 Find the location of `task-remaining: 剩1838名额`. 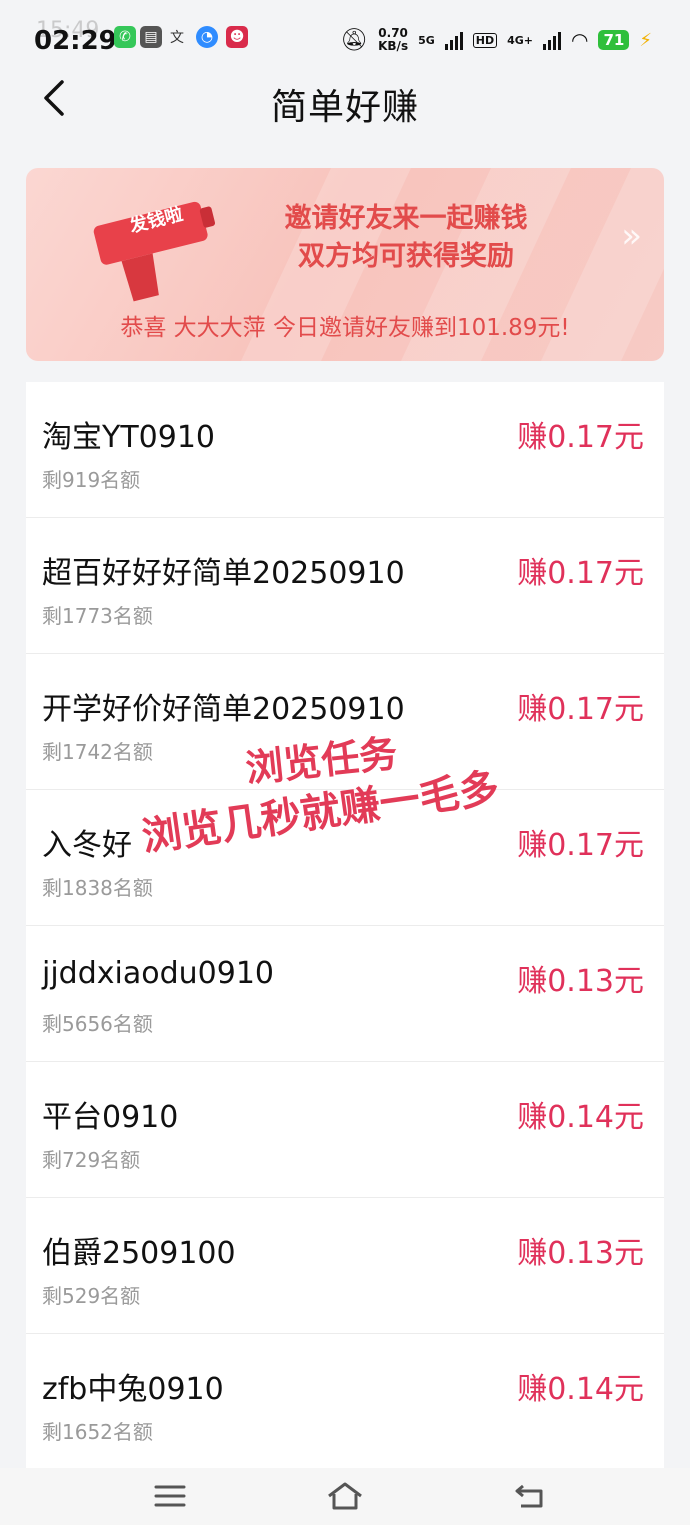

task-remaining: 剩1838名额 is located at coordinates (97, 888).